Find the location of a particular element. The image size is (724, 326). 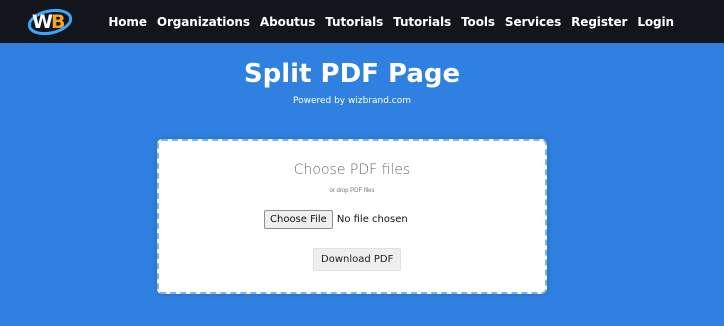

svg-text: W is located at coordinates (42, 22).